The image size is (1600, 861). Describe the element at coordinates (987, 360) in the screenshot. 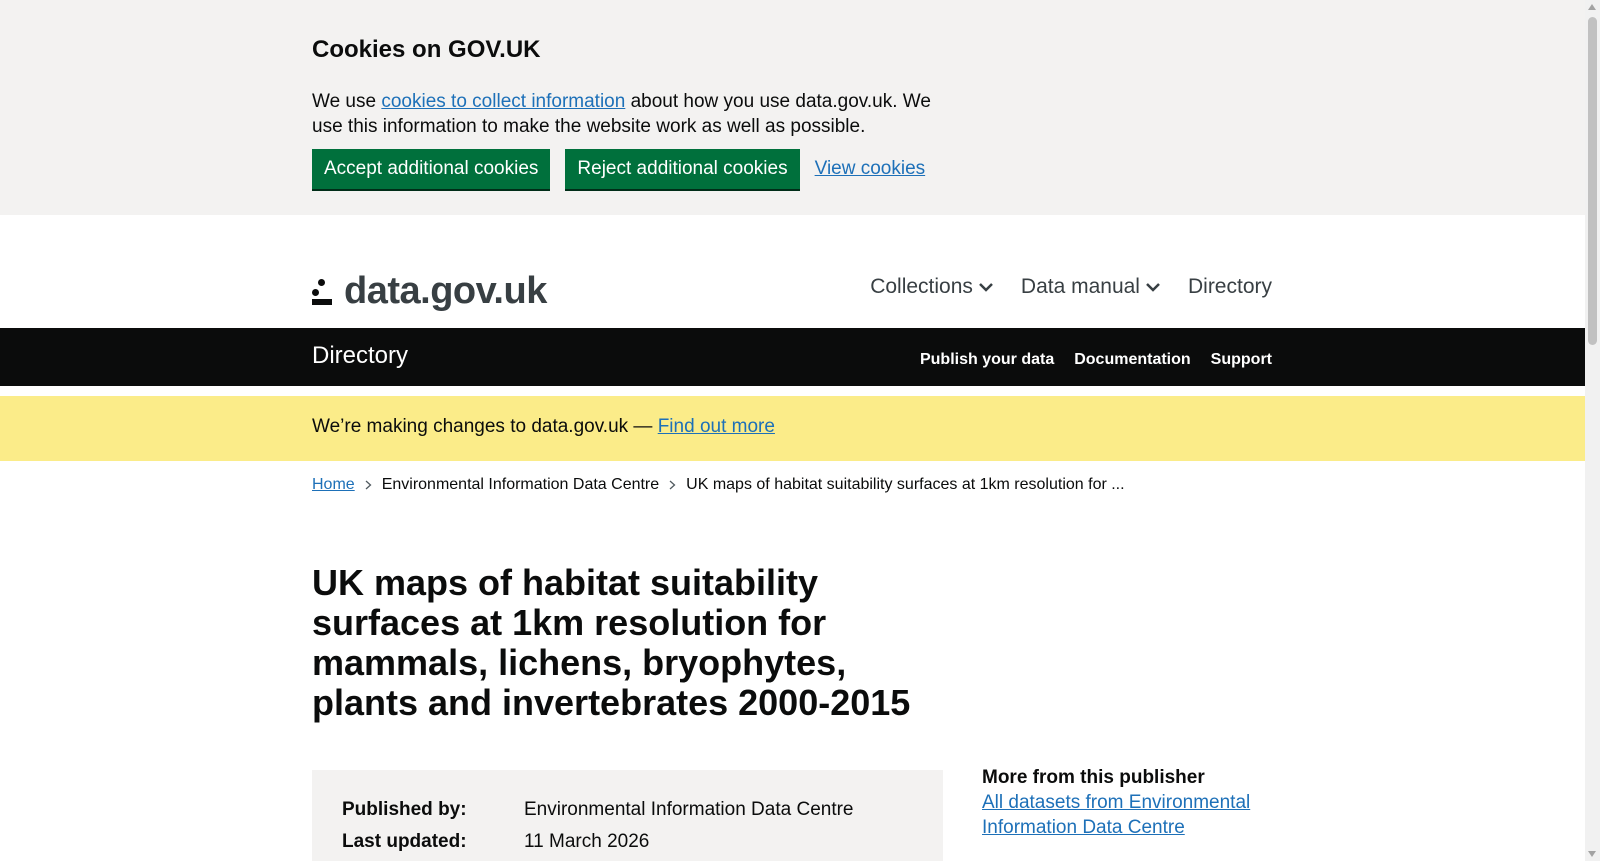

I see `publish-your-data-link: Publish your data` at that location.